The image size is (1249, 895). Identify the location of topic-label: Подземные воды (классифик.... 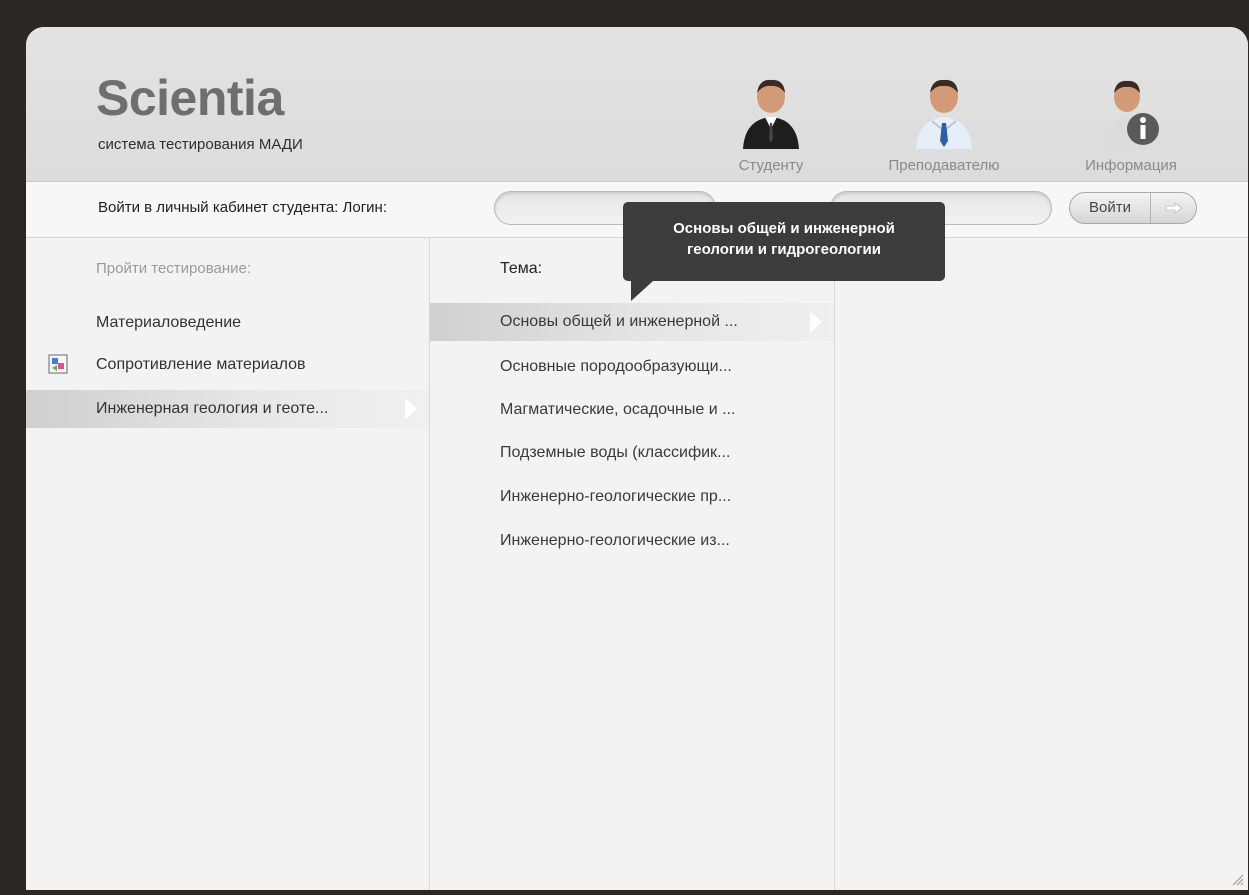
(615, 452).